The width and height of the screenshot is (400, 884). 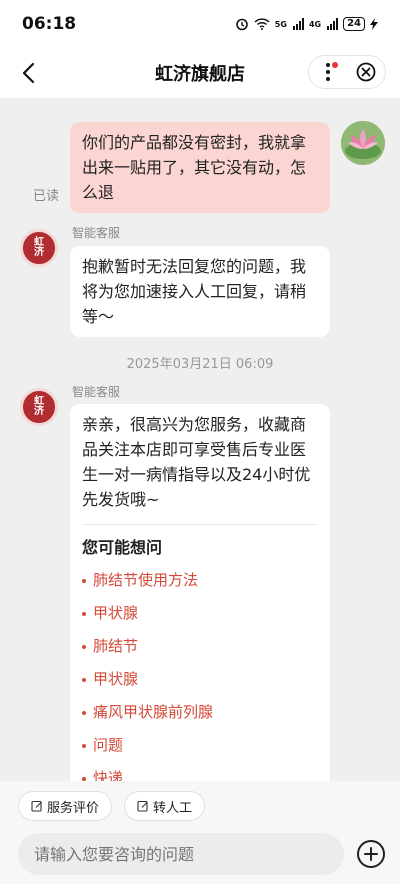 I want to click on service-rating-label: 服务评价, so click(x=73, y=808).